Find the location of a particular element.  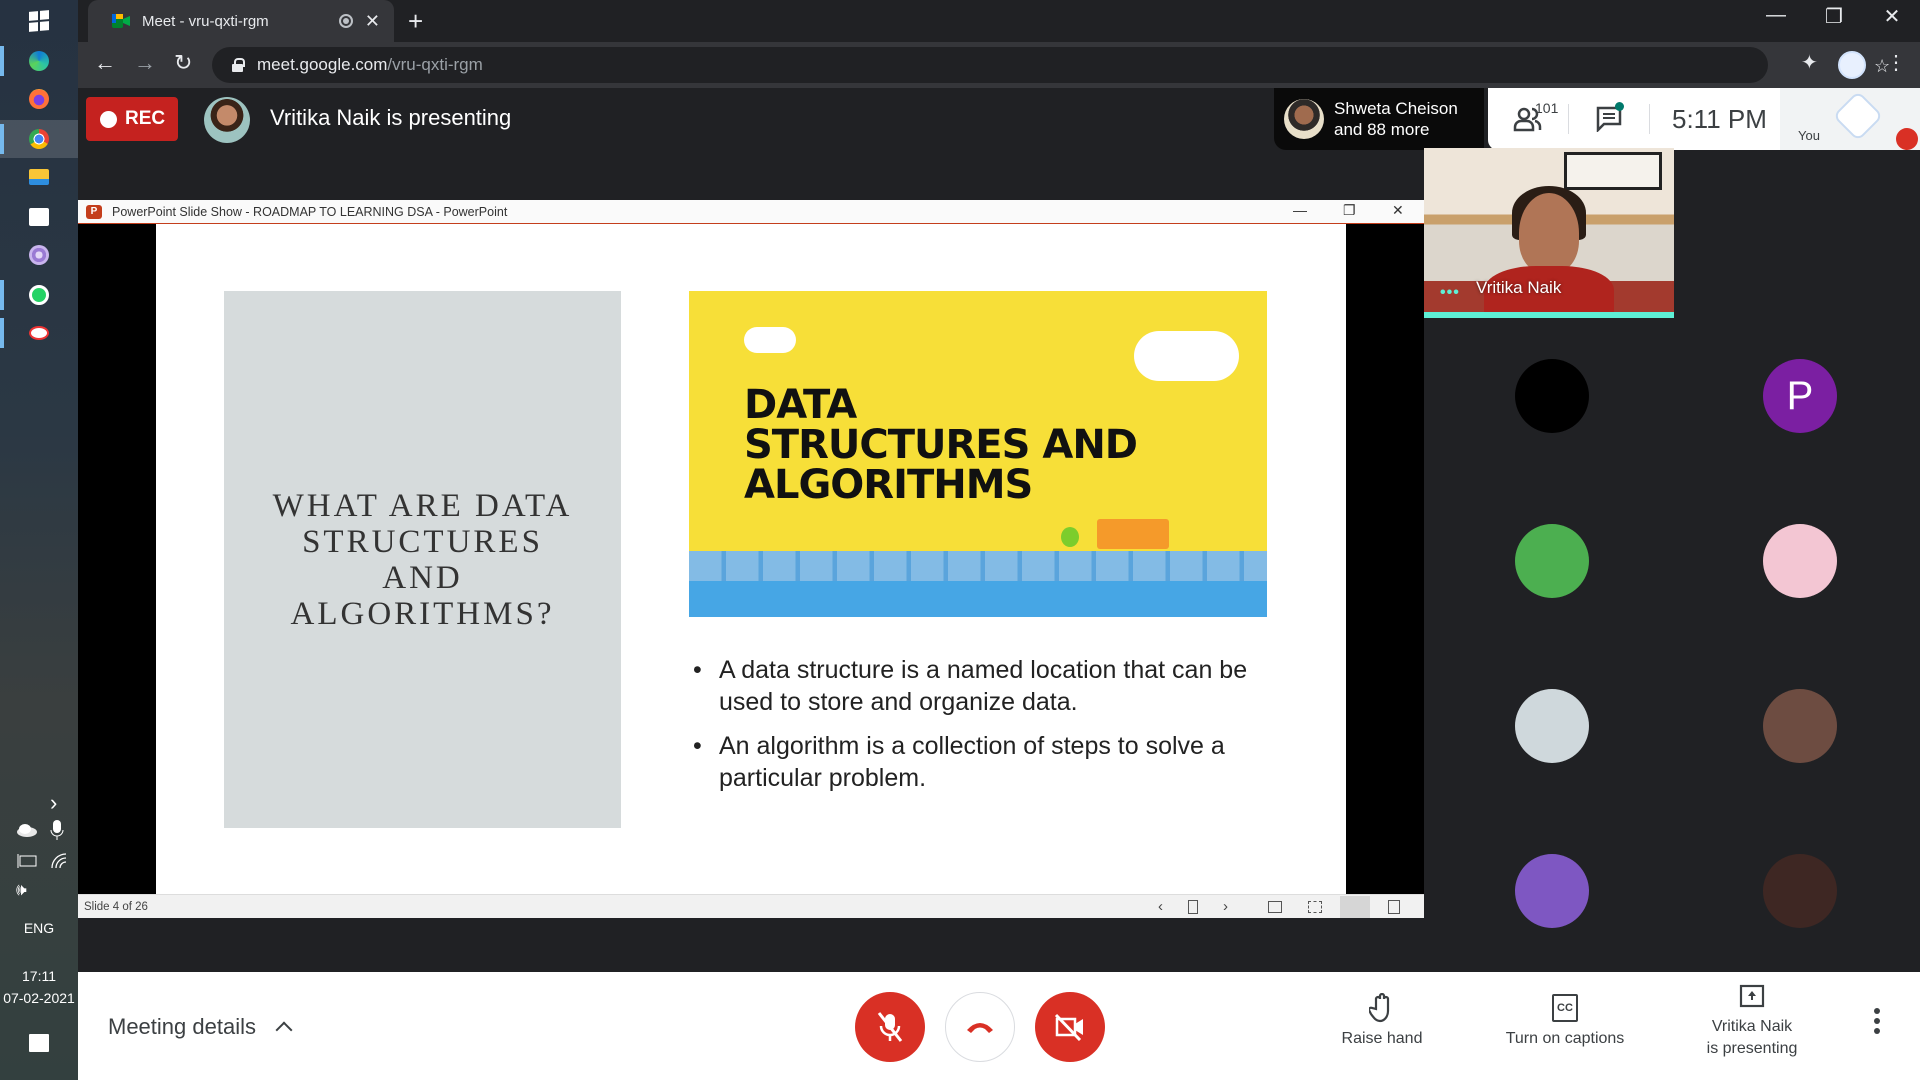

meeting-clock: 5:11 PM is located at coordinates (1719, 118).